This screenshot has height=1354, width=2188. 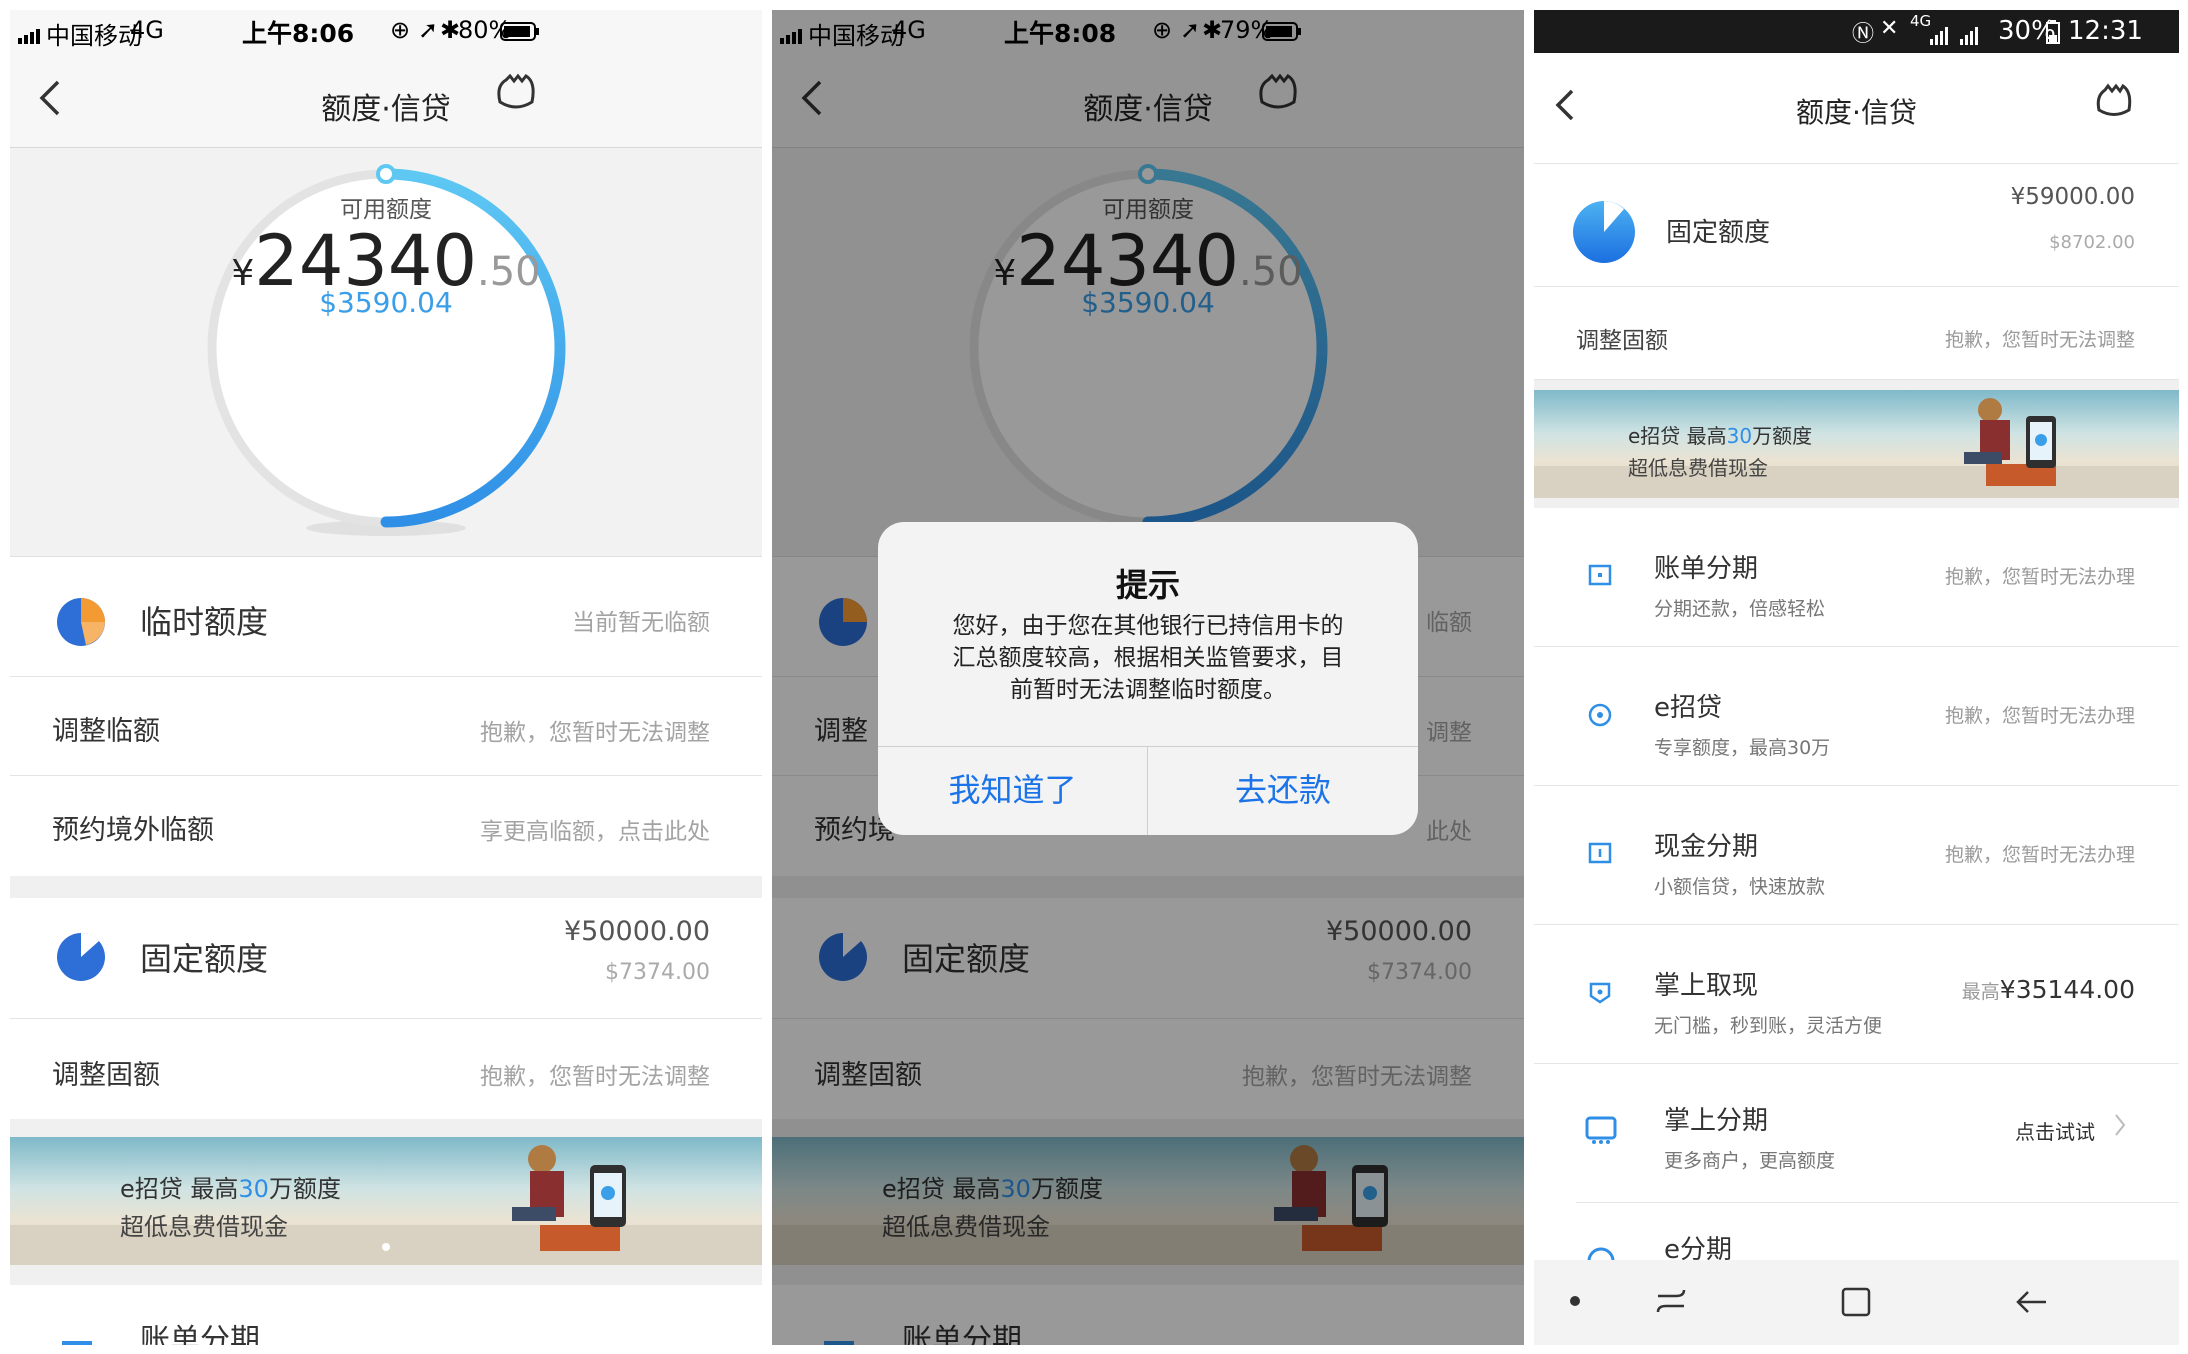 I want to click on temp-credit-row: 临时额度 当前暂无临额, so click(x=386, y=616).